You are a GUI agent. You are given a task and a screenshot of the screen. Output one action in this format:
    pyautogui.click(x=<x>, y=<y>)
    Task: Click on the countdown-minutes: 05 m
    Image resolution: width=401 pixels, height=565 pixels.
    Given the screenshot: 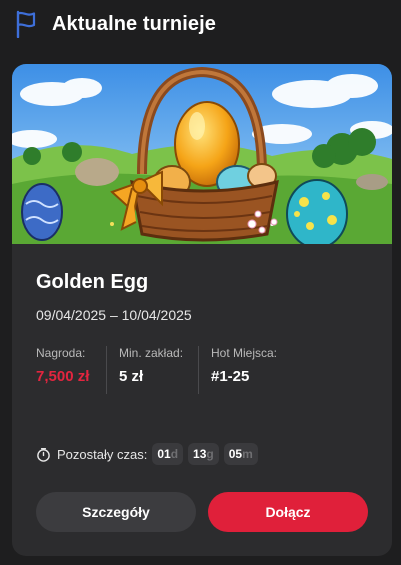 What is the action you would take?
    pyautogui.click(x=240, y=454)
    